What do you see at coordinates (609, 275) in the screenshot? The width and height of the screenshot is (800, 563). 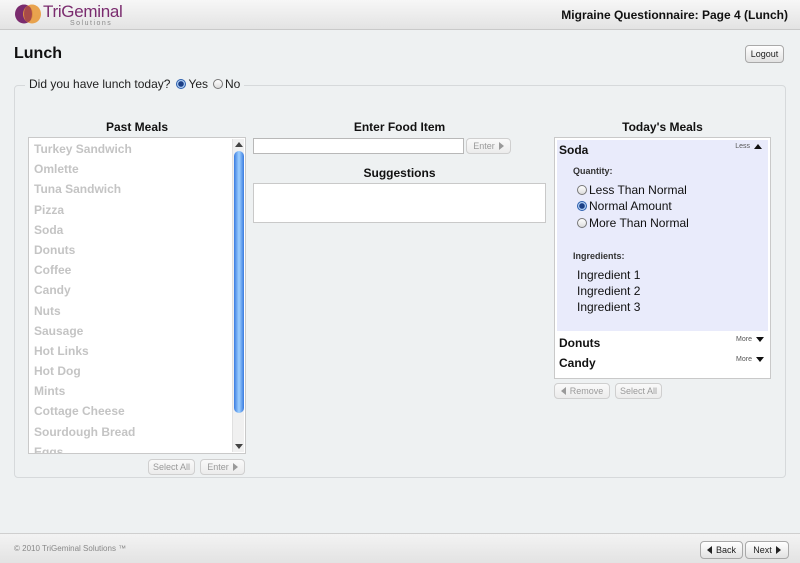 I see `ingredient-item: Ingredient 1` at bounding box center [609, 275].